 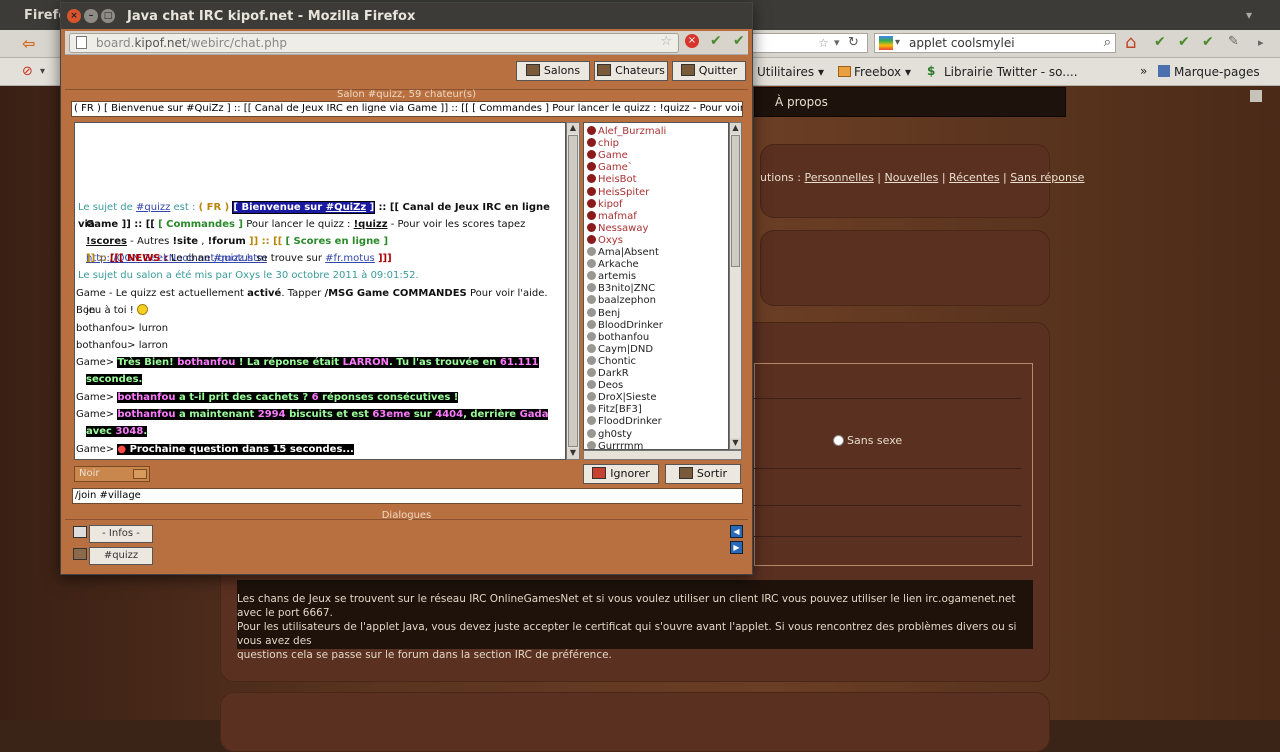 I want to click on salons-button: Salons, so click(x=553, y=71).